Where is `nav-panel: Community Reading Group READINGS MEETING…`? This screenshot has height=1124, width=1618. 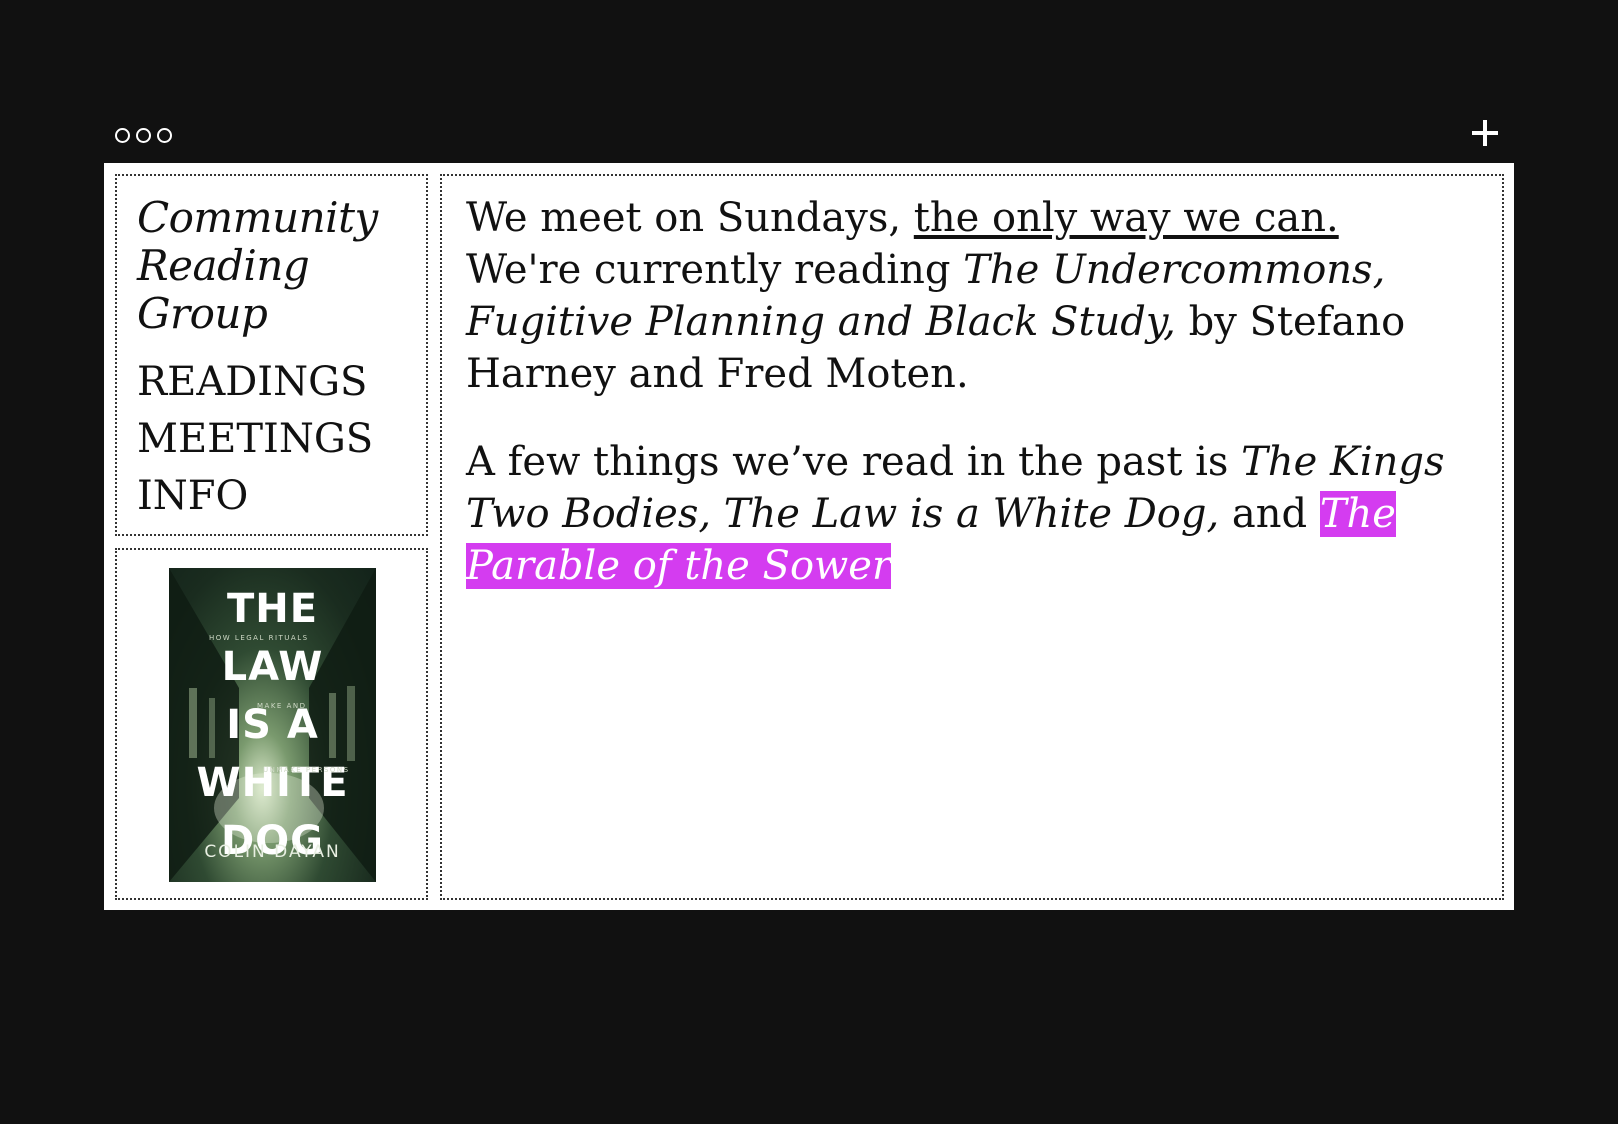 nav-panel: Community Reading Group READINGS MEETING… is located at coordinates (271, 355).